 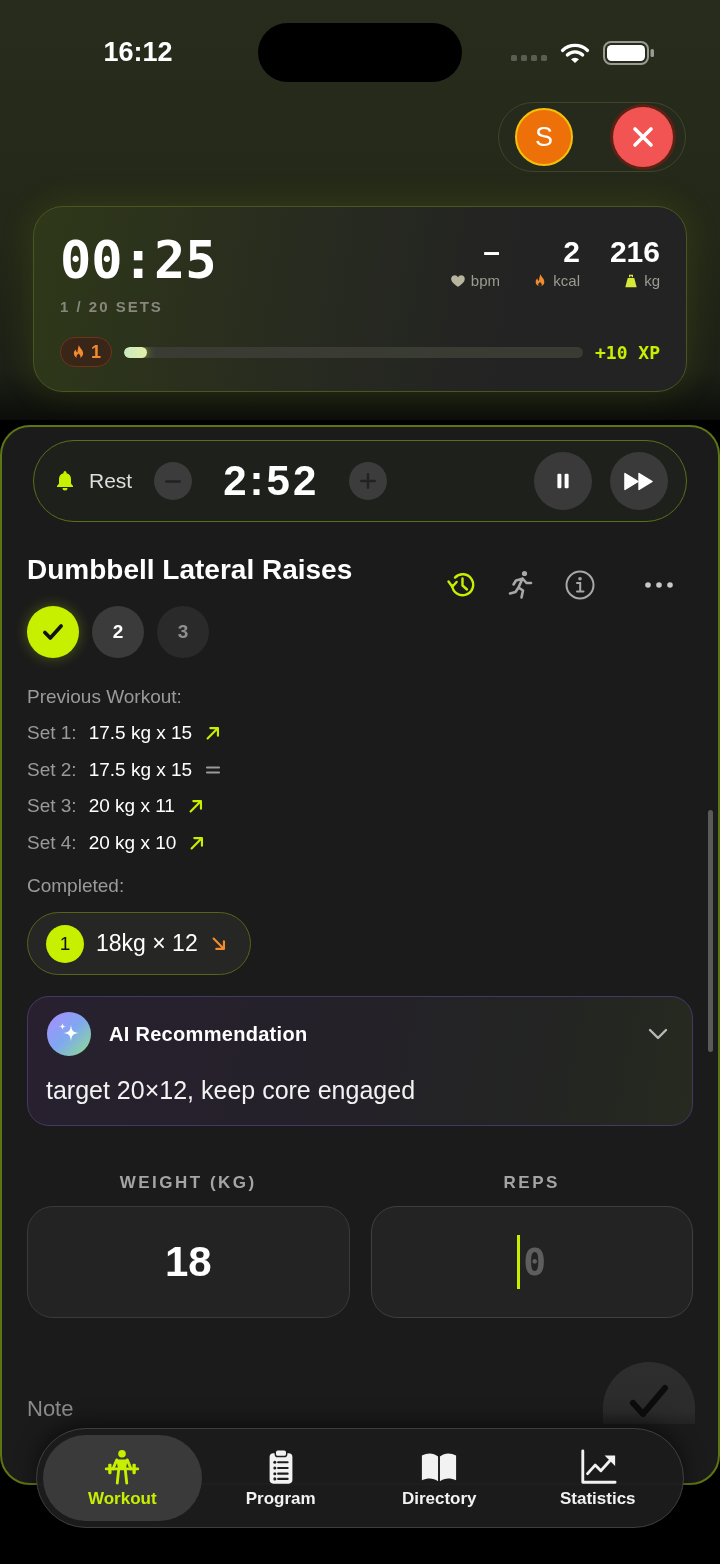 I want to click on xp-reward: +10 XP, so click(x=627, y=352).